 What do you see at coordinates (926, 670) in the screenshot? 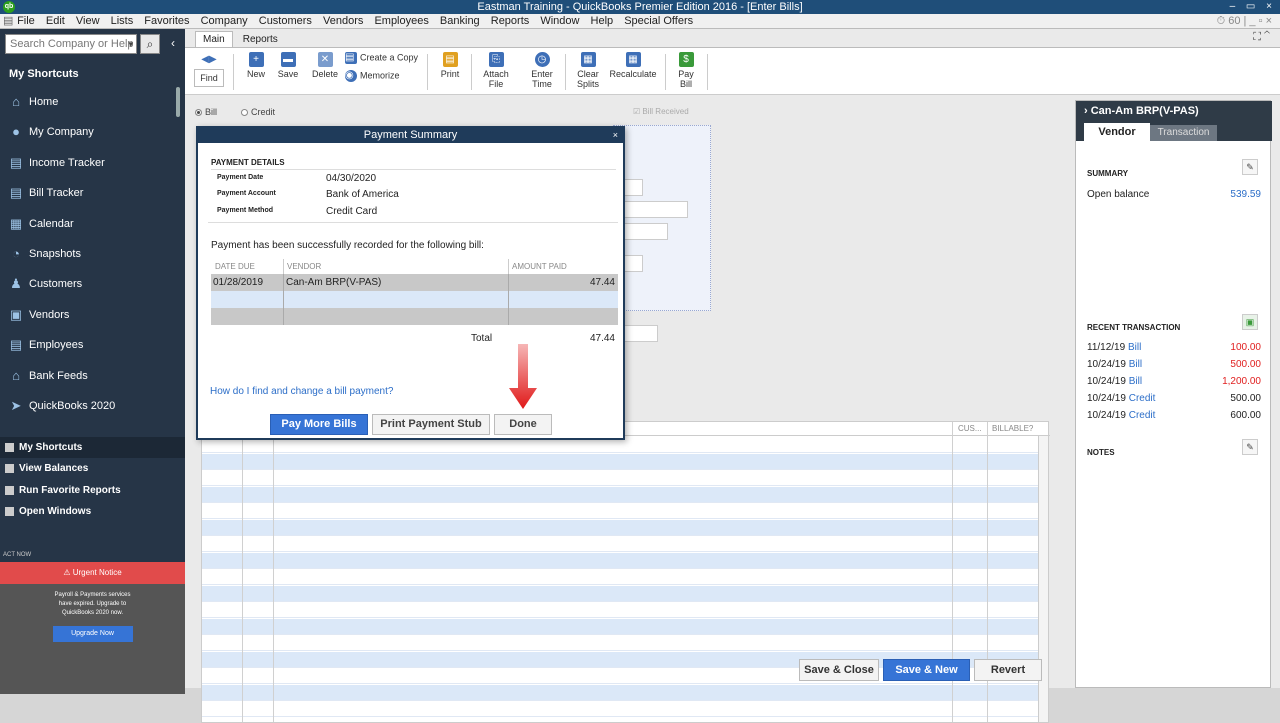
I see `save-new-button: Save & New` at bounding box center [926, 670].